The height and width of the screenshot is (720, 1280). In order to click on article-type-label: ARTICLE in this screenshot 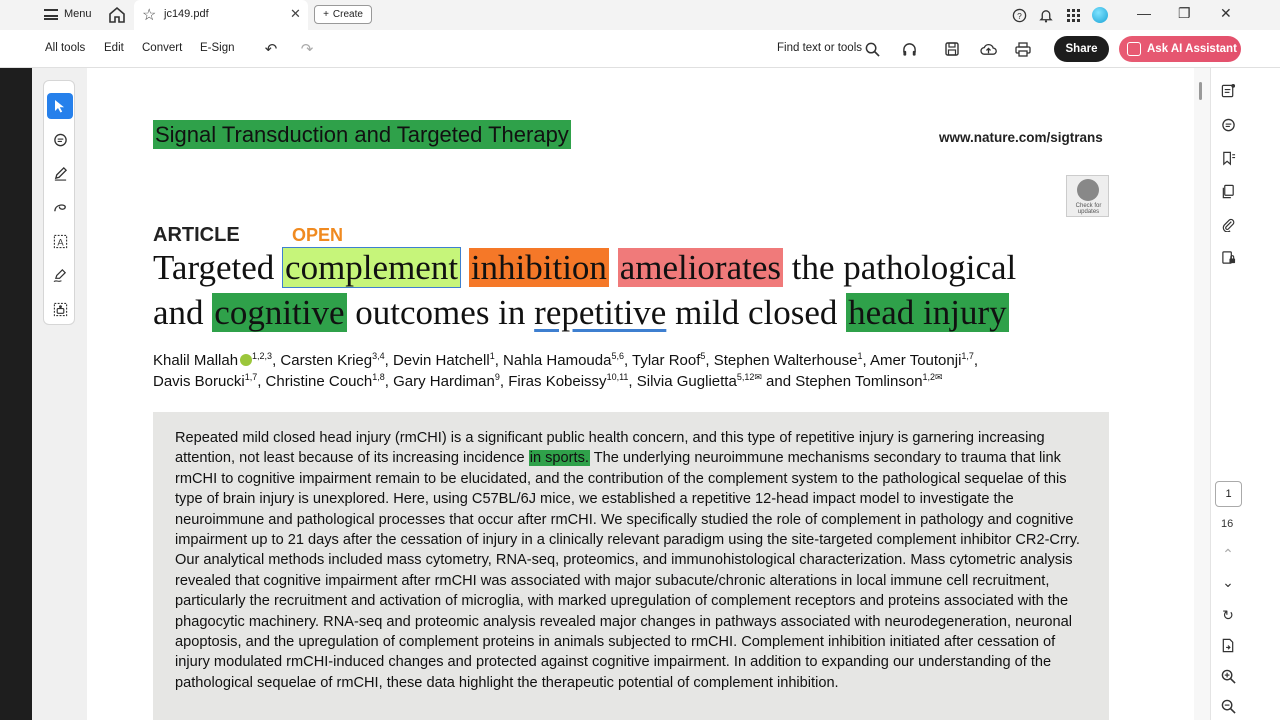, I will do `click(196, 235)`.